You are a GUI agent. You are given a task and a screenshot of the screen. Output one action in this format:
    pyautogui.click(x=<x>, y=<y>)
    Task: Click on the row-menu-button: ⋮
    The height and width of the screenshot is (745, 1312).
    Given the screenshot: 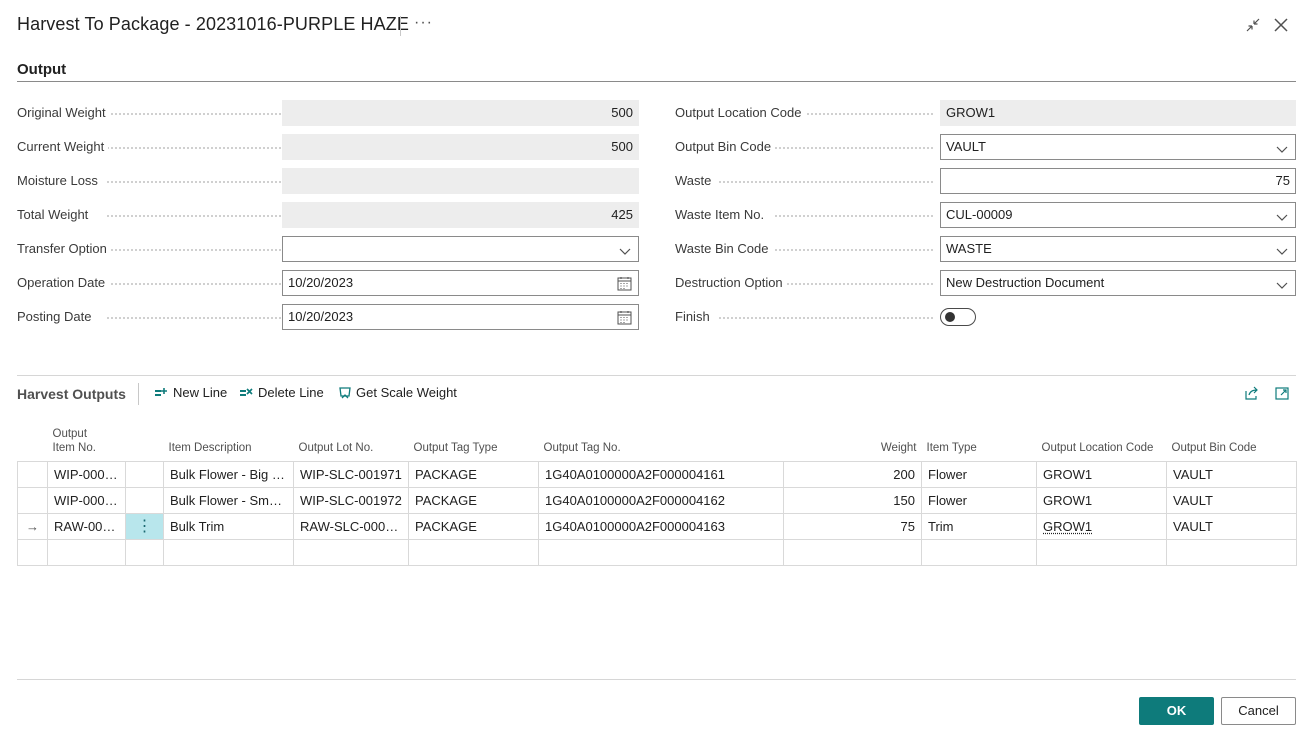 What is the action you would take?
    pyautogui.click(x=144, y=526)
    